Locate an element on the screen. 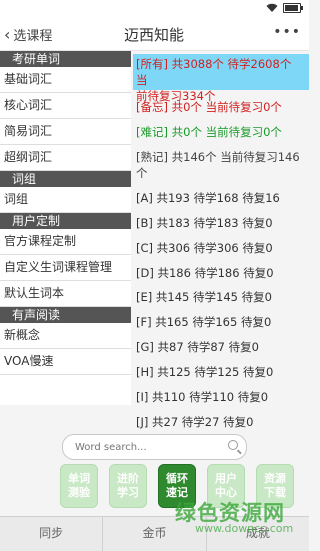  back-label: 选课程 is located at coordinates (33, 36).